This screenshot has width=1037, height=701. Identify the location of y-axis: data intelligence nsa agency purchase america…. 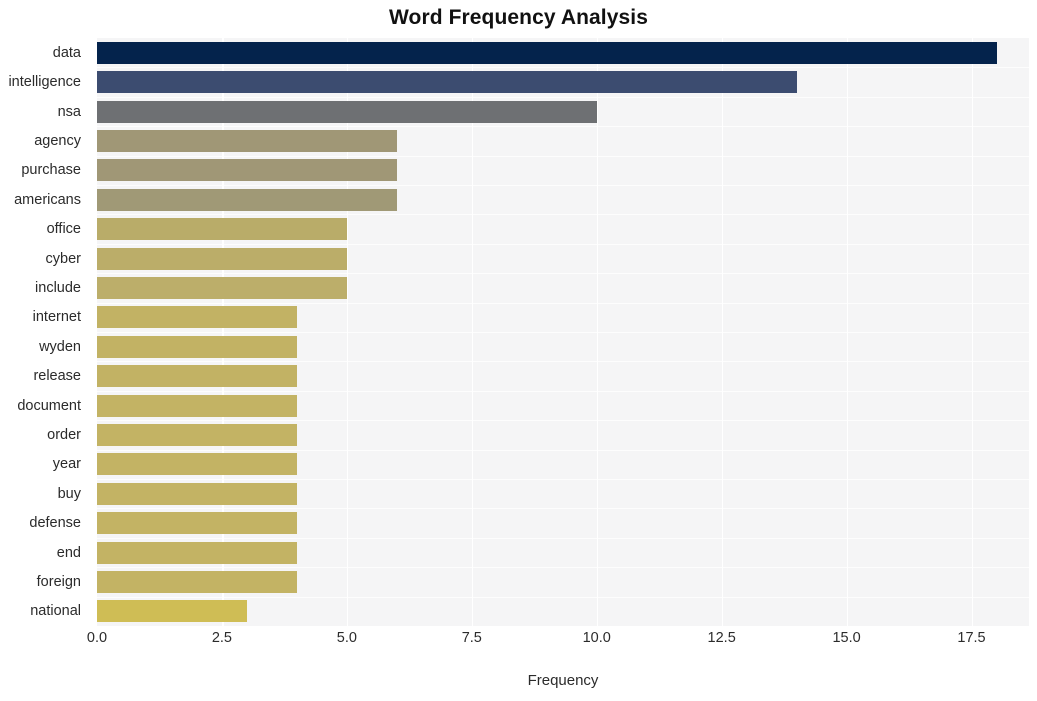
(44, 332).